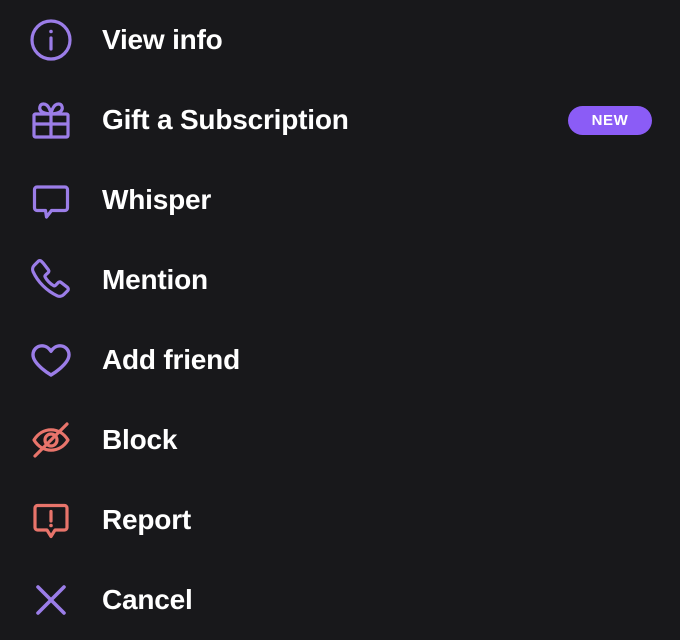  I want to click on report-bubble-icon, so click(51, 520).